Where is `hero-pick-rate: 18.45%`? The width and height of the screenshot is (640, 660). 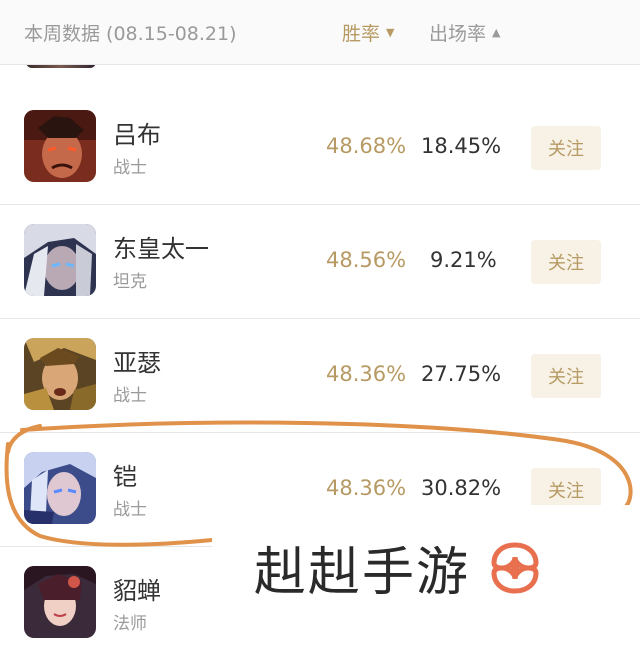
hero-pick-rate: 18.45% is located at coordinates (461, 146).